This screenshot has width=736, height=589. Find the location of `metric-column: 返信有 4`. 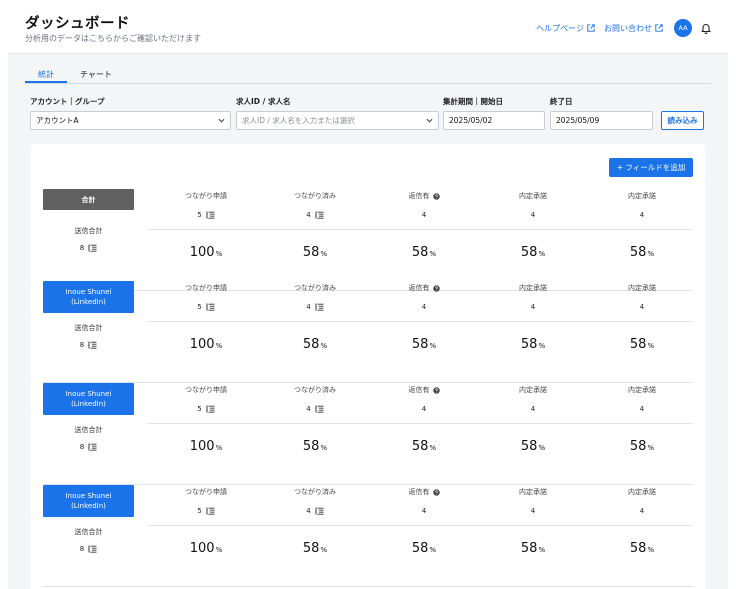

metric-column: 返信有 4 is located at coordinates (424, 297).